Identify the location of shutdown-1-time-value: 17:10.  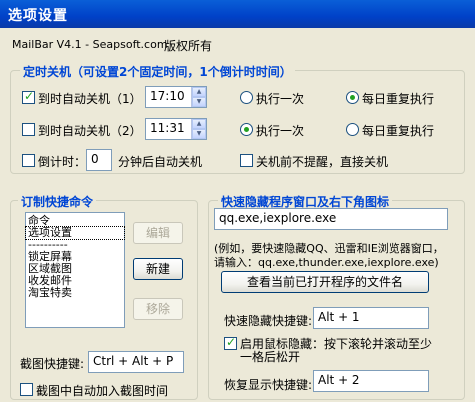
(167, 96).